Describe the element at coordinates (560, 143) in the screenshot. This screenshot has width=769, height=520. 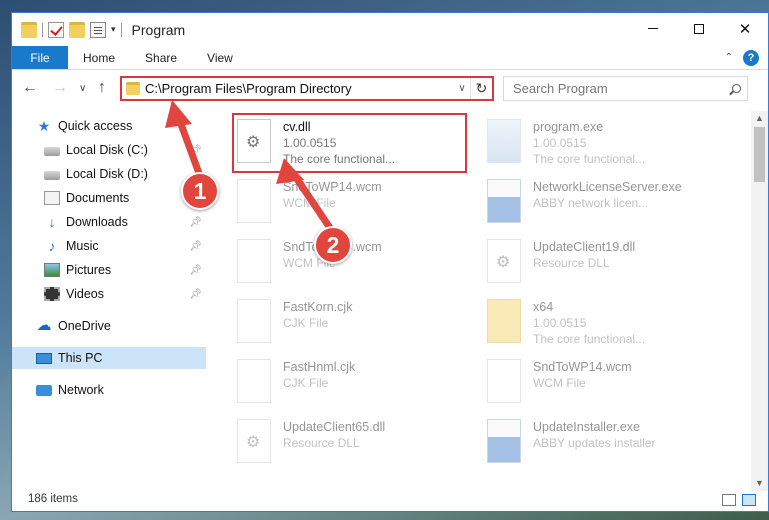
I see `file-version: 1.00.0515` at that location.